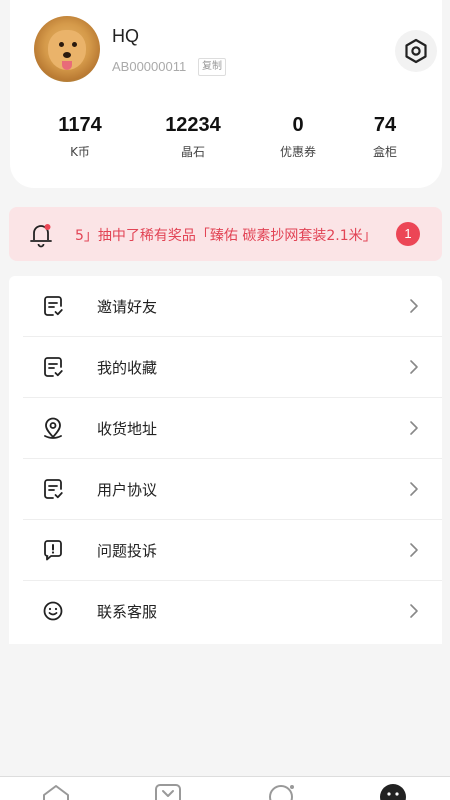  Describe the element at coordinates (80, 125) in the screenshot. I see `stat-value: 1174` at that location.